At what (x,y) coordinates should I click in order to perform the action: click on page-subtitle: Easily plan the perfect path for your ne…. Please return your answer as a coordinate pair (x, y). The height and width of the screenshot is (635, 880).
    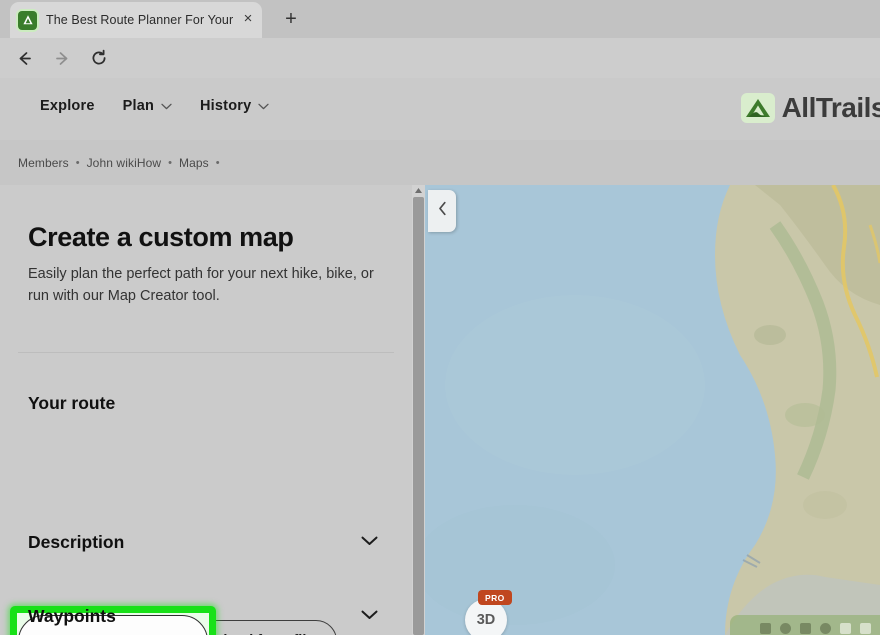
    Looking at the image, I should click on (201, 285).